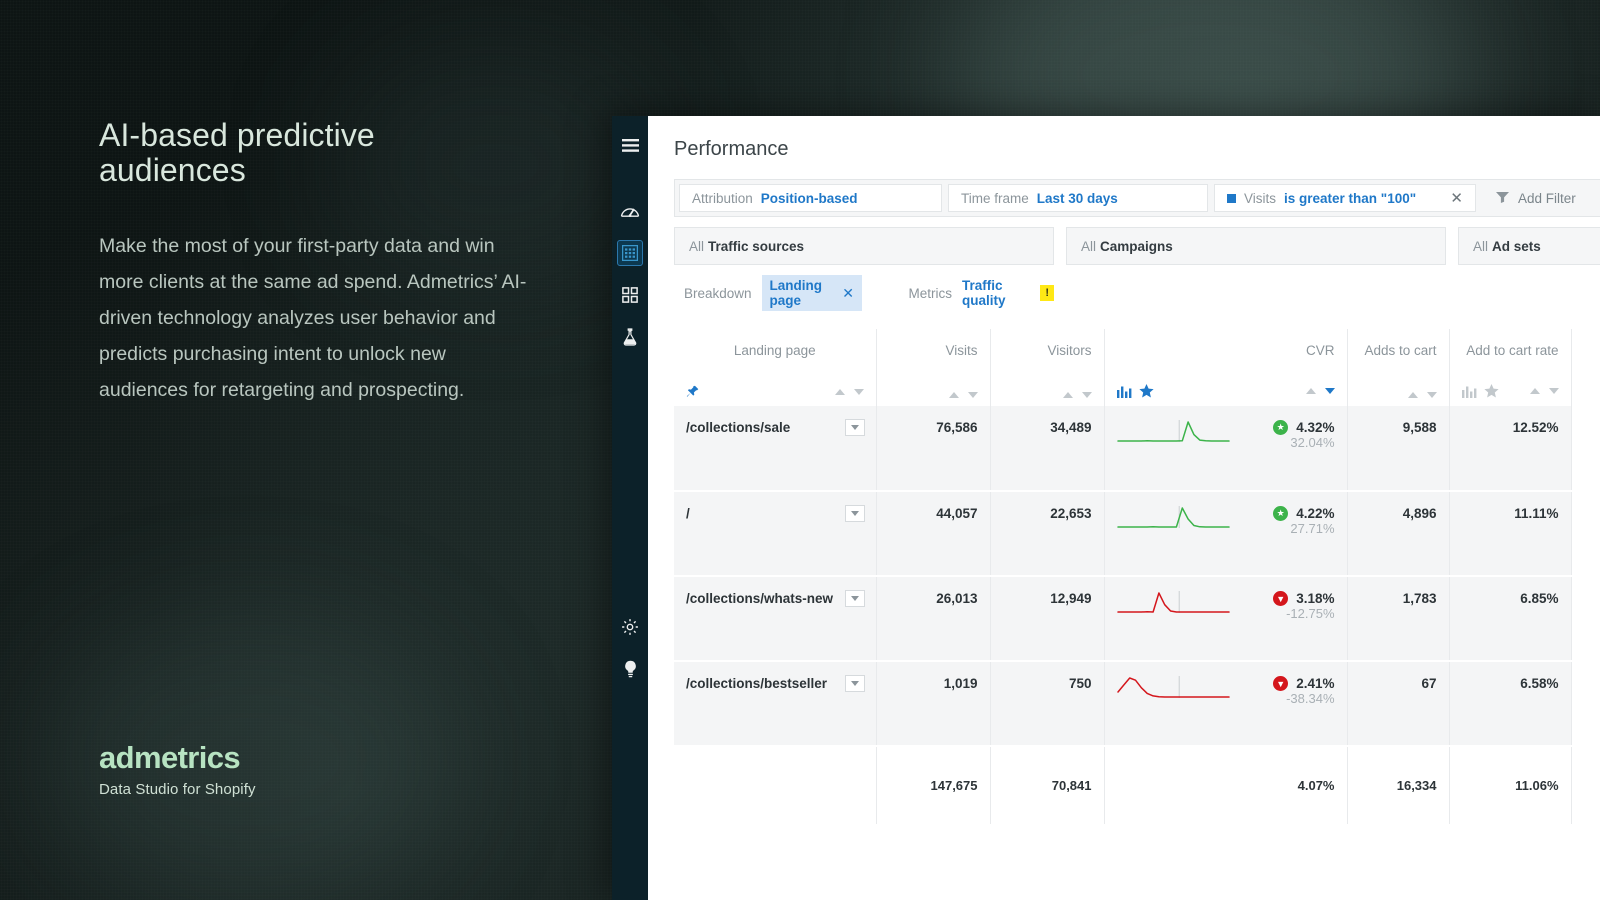  What do you see at coordinates (775, 619) in the screenshot?
I see `cell-landing-page: /collections/whats-new` at bounding box center [775, 619].